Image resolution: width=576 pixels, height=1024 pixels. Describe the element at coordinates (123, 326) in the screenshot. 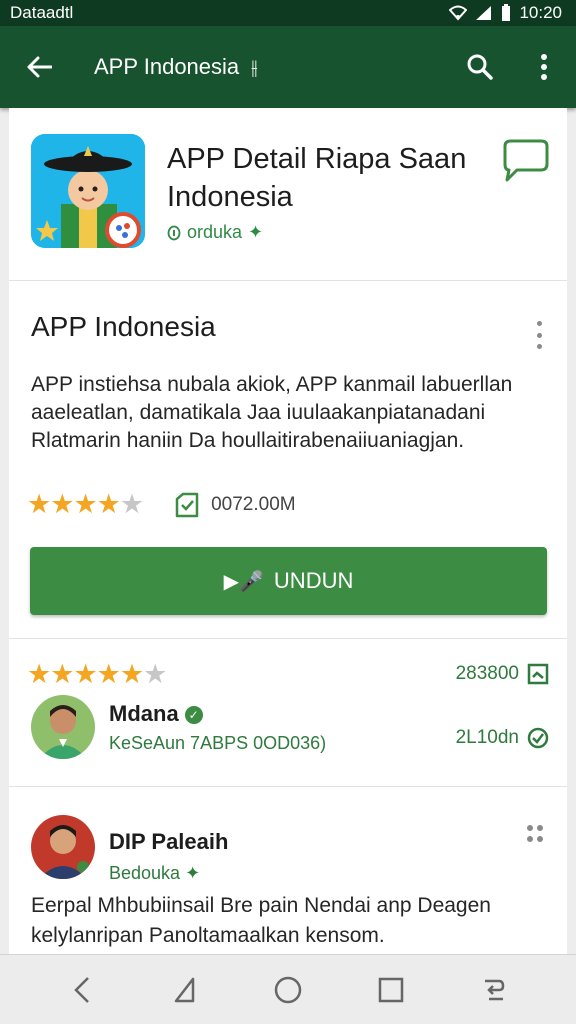

I see `section-title: APP Indonesia` at that location.